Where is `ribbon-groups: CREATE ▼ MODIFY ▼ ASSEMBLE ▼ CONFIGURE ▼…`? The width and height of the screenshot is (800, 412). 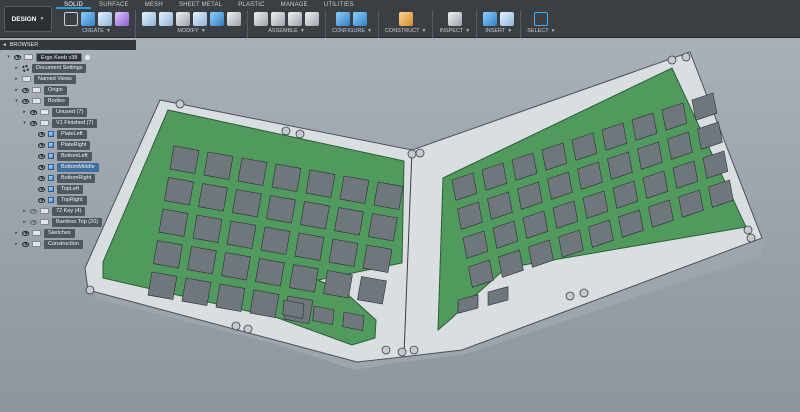
ribbon-groups: CREATE ▼ MODIFY ▼ ASSEMBLE ▼ CONFIGURE ▼… is located at coordinates (310, 24).